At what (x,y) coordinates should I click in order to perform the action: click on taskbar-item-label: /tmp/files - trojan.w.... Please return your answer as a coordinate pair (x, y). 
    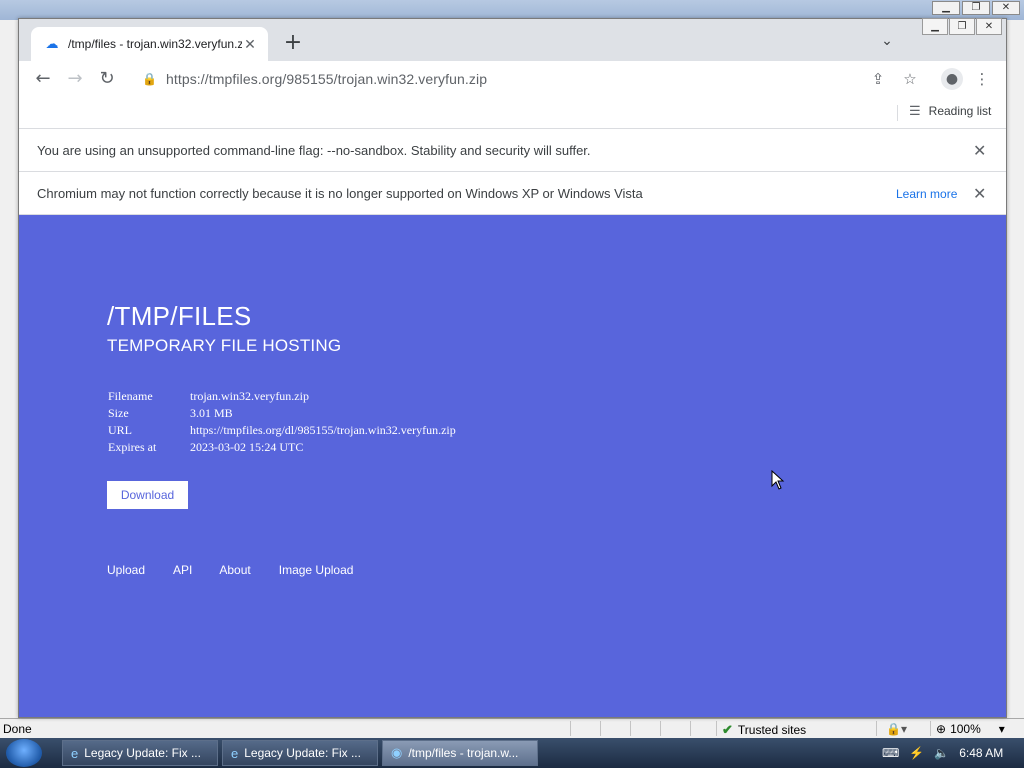
    Looking at the image, I should click on (463, 753).